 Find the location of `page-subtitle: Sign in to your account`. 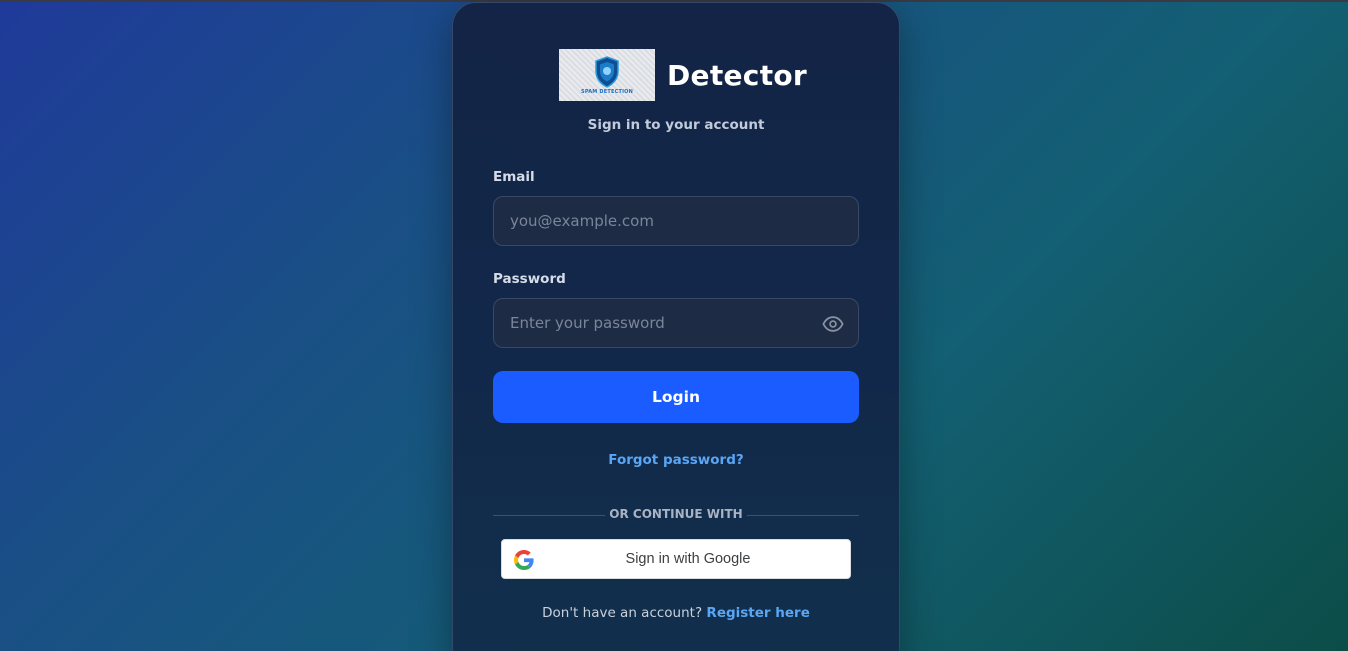

page-subtitle: Sign in to your account is located at coordinates (676, 125).